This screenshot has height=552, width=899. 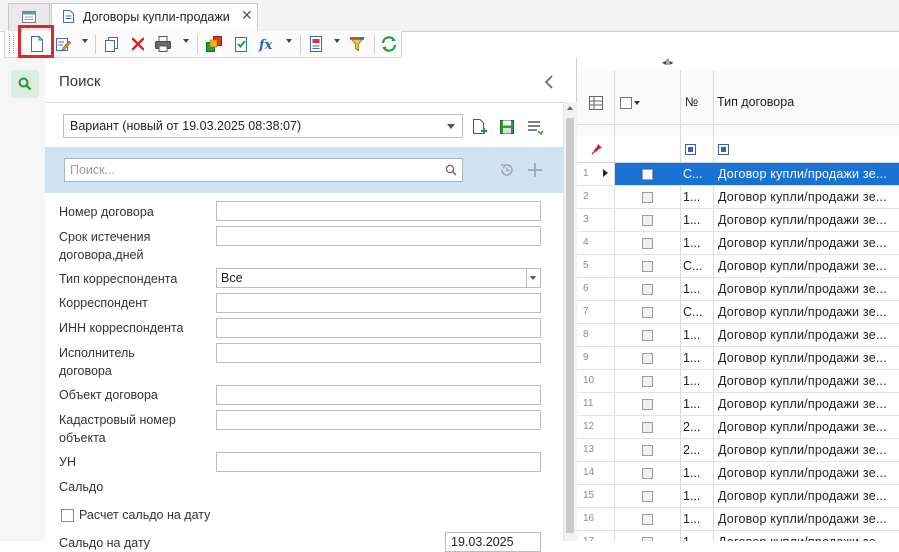 I want to click on correspondent-input, so click(x=378, y=303).